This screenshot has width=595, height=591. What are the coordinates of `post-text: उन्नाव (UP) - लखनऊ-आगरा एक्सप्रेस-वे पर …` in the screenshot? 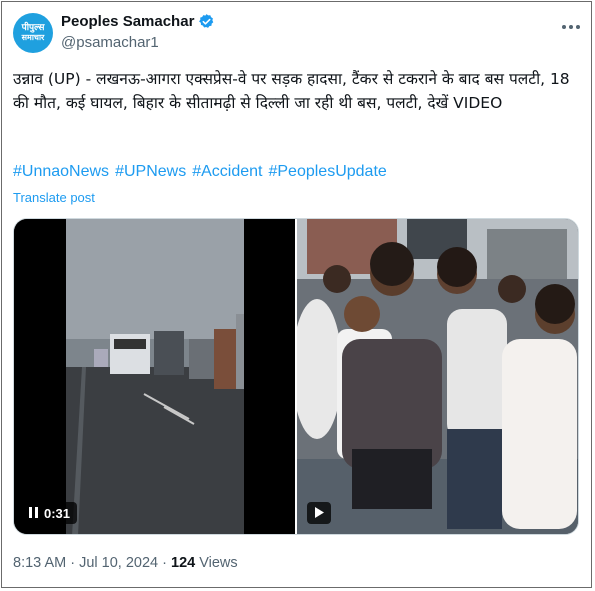 It's located at (291, 91).